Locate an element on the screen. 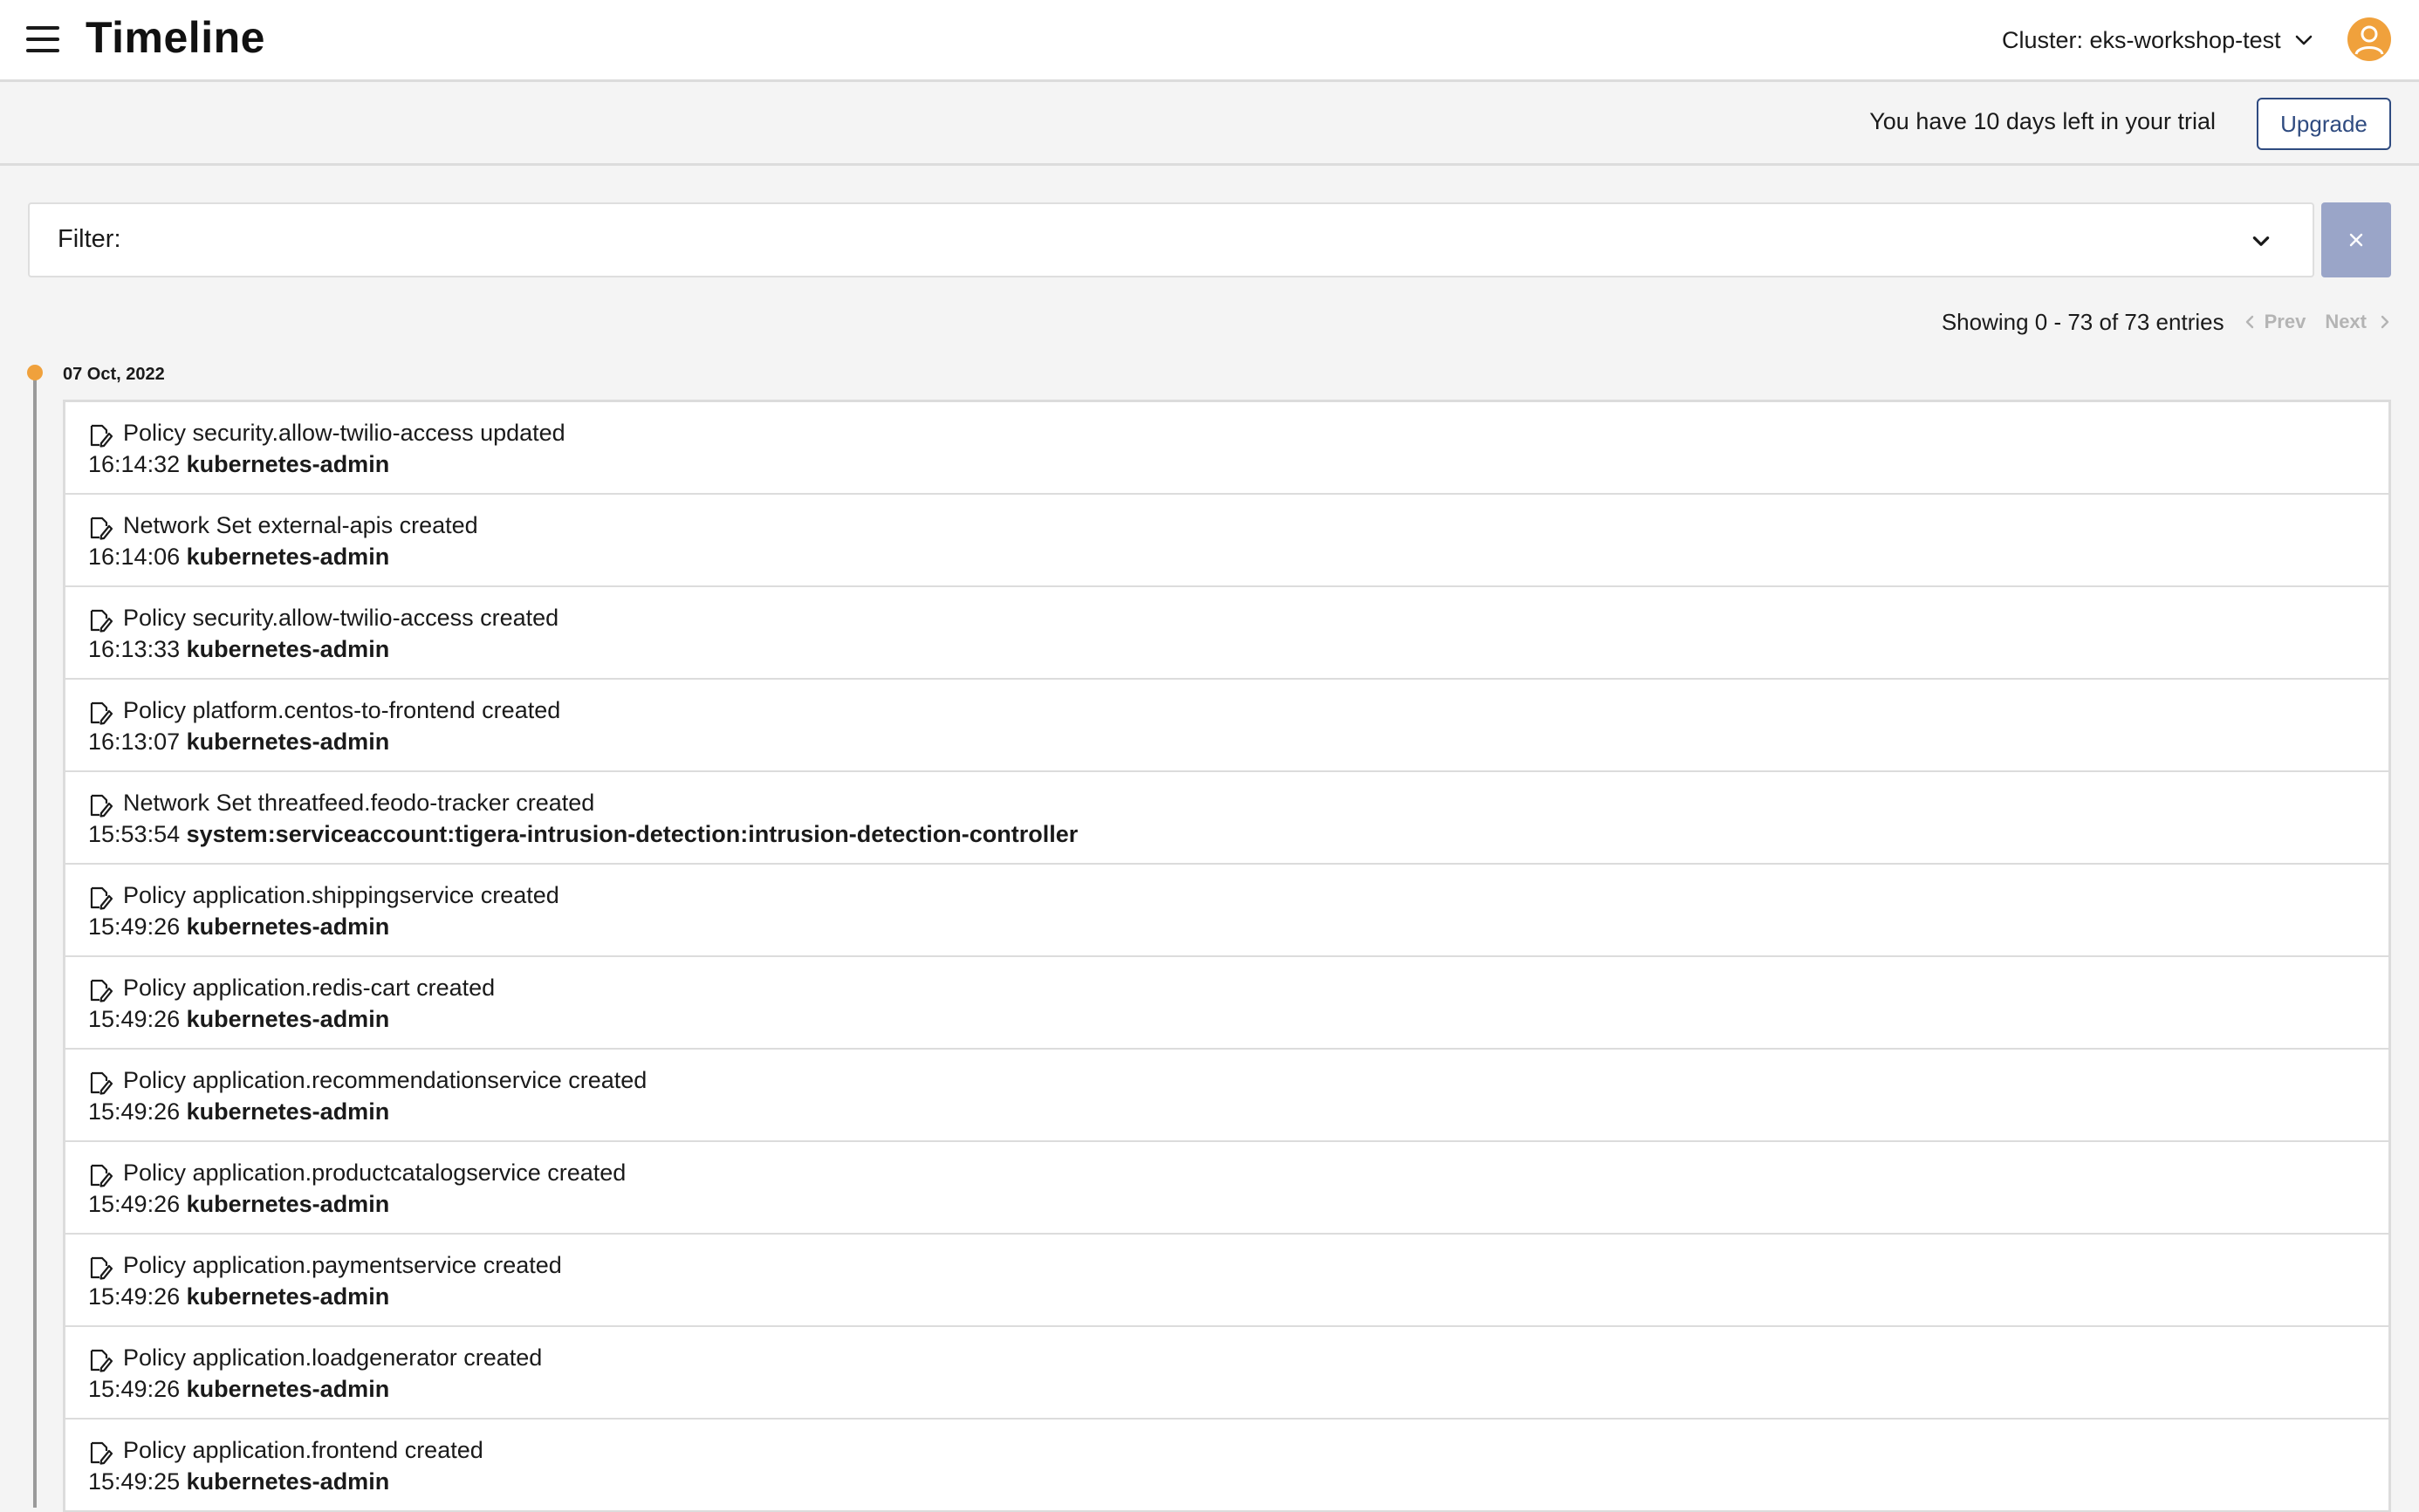 This screenshot has width=2419, height=1512. filter-input: Filter: is located at coordinates (1171, 240).